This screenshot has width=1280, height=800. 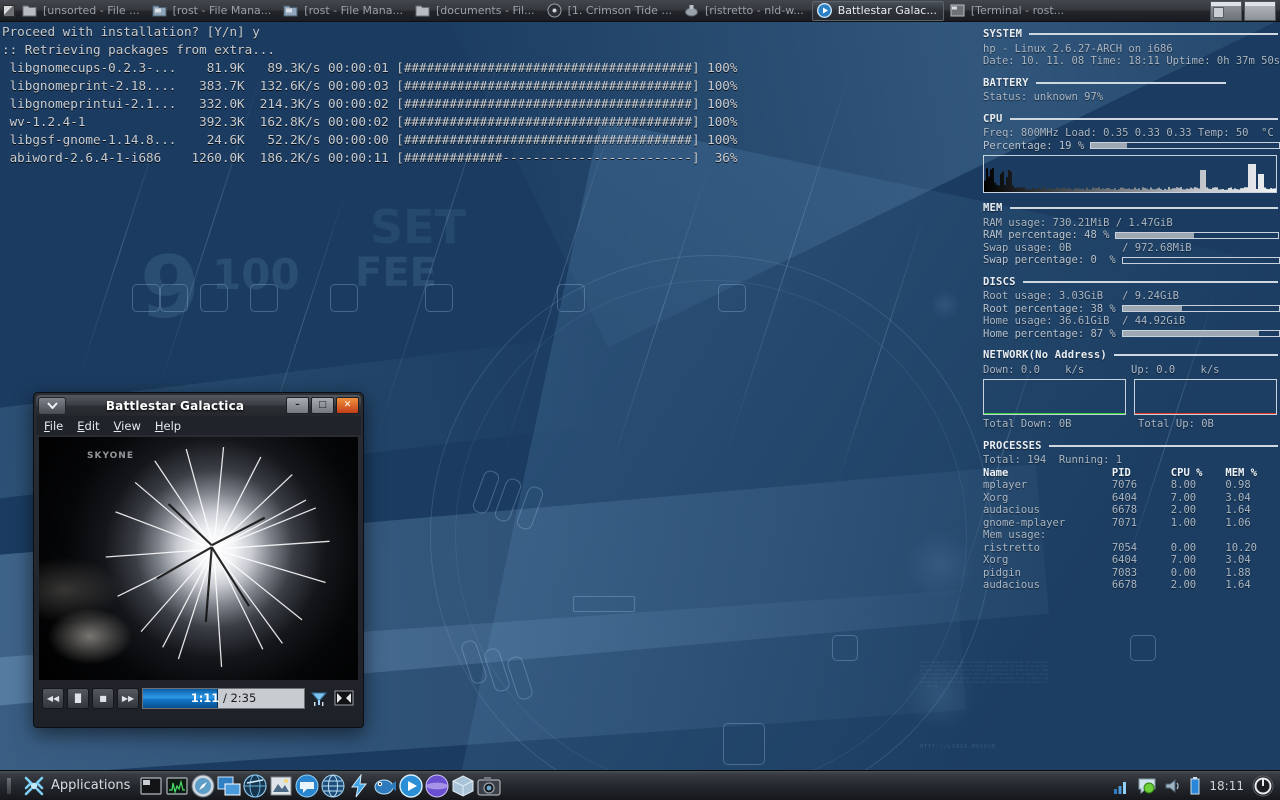 I want to click on player-controls: ◀◀ ▐▌ ■ ▶▶ 1:11 / 2:35, so click(x=198, y=698).